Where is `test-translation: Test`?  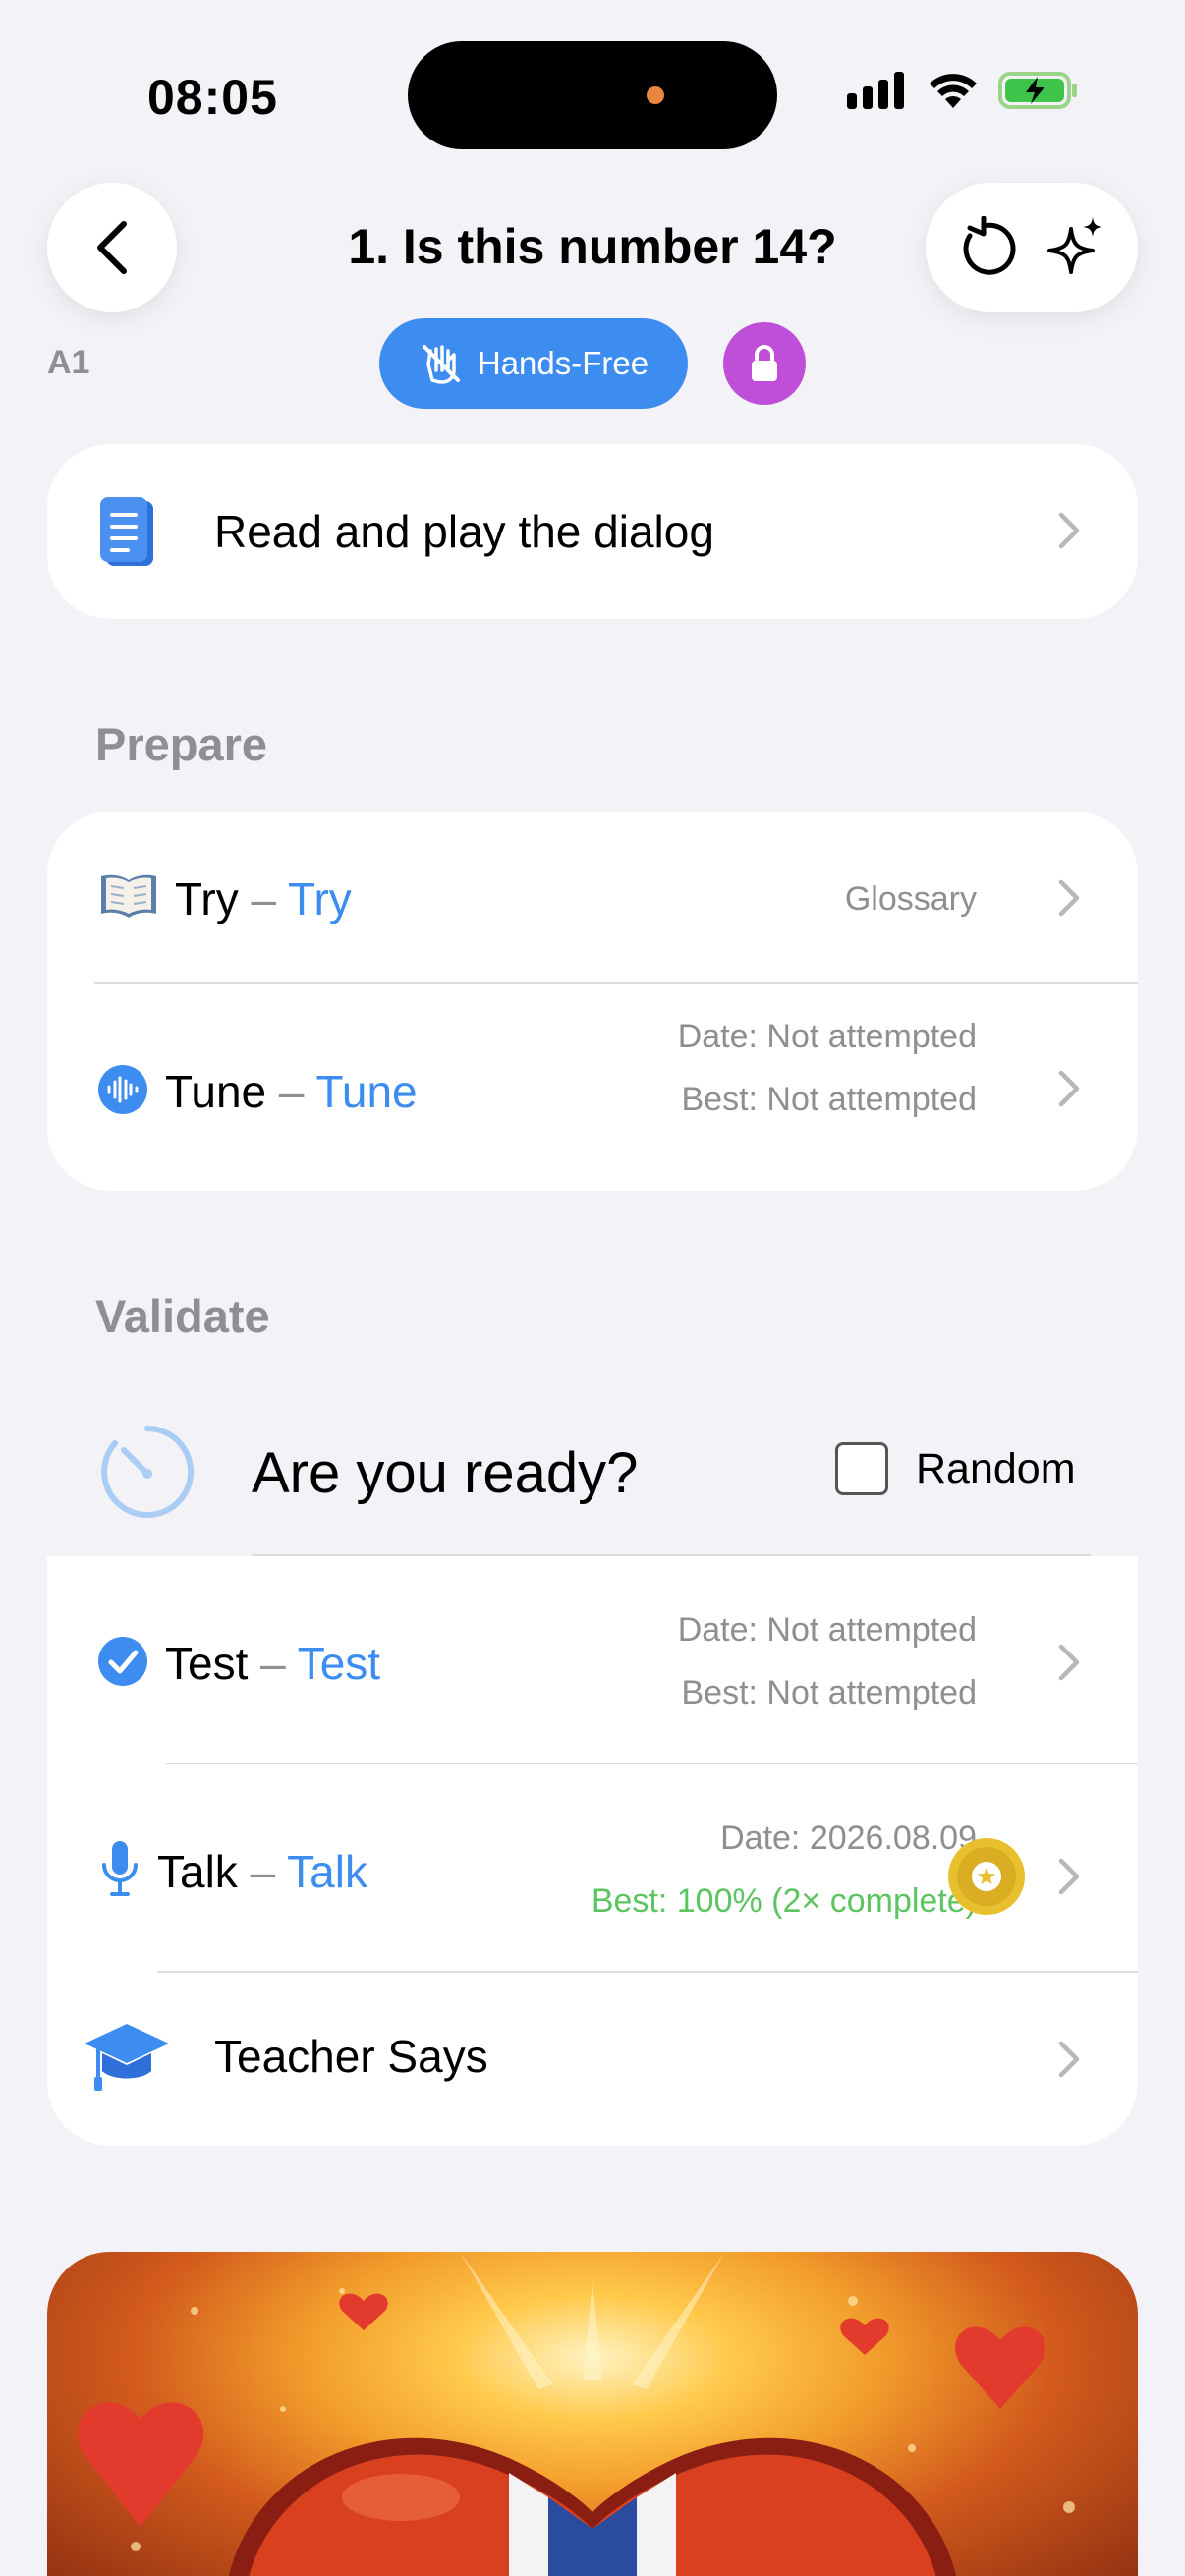 test-translation: Test is located at coordinates (339, 1663).